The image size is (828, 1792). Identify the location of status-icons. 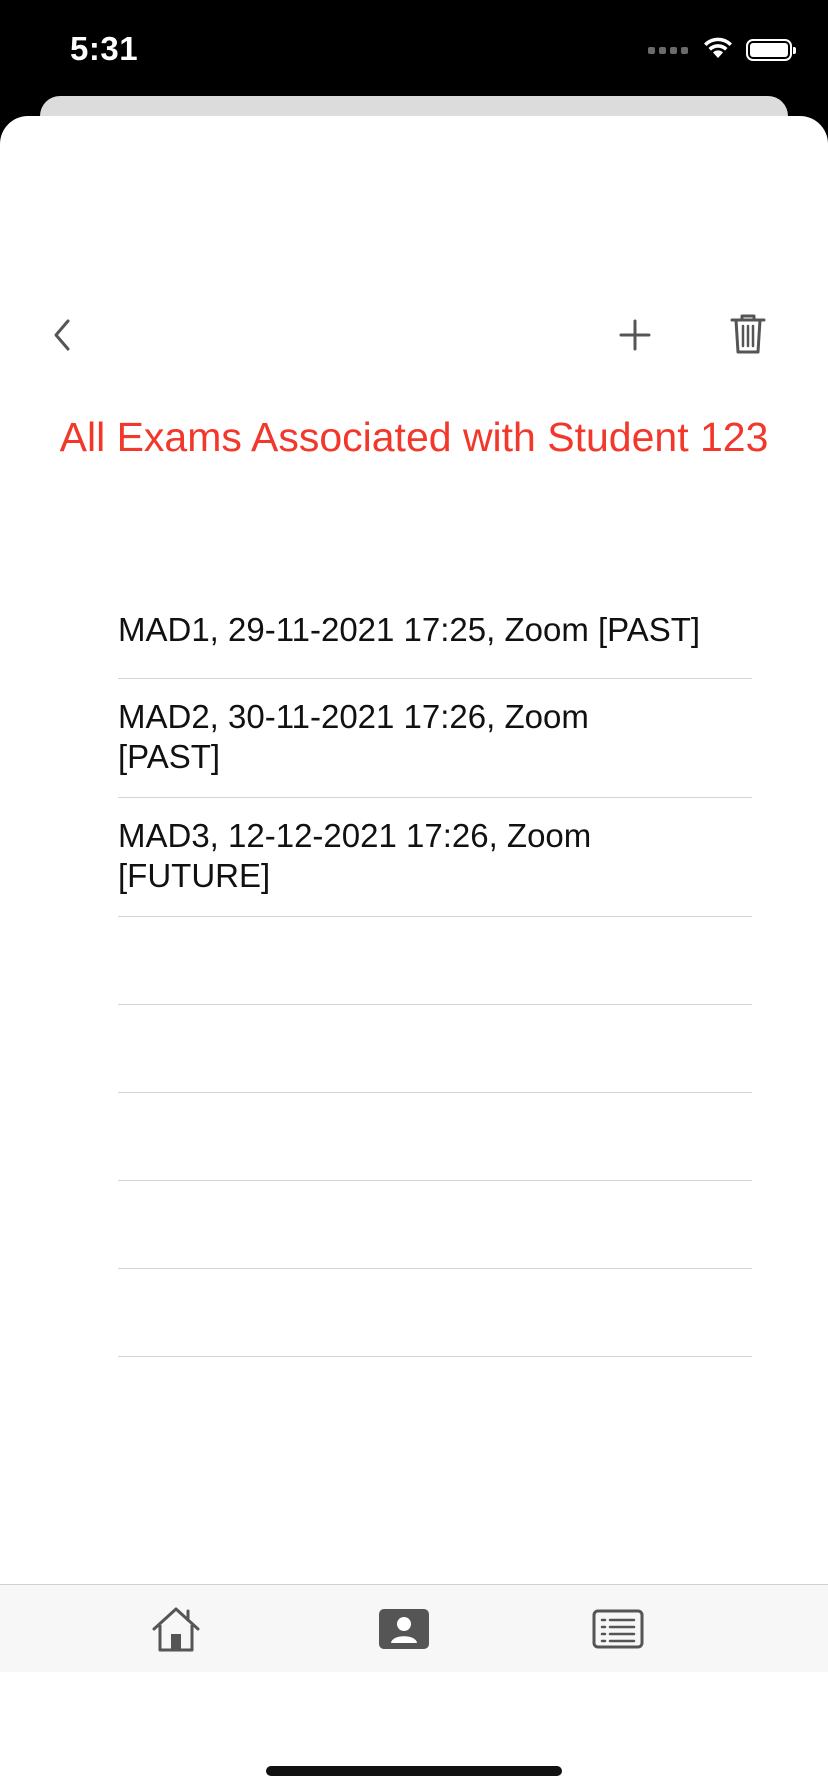
(722, 50).